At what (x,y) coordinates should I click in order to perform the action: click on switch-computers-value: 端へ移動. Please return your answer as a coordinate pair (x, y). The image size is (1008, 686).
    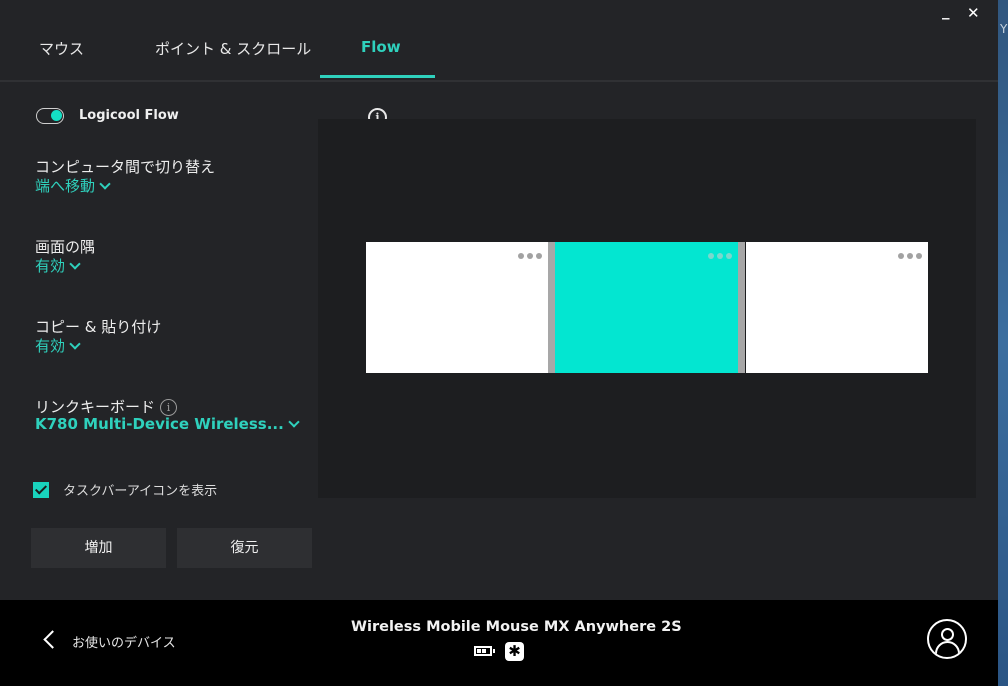
    Looking at the image, I should click on (65, 186).